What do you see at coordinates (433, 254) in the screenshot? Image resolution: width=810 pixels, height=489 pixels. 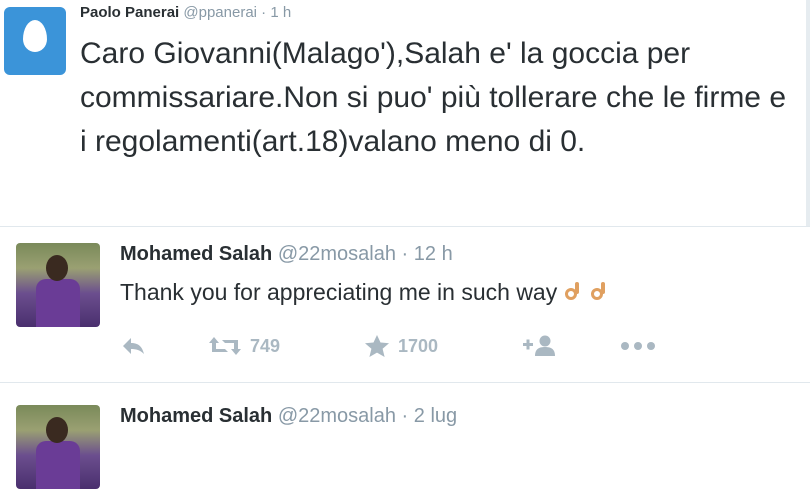 I see `timestamp: 12 h` at bounding box center [433, 254].